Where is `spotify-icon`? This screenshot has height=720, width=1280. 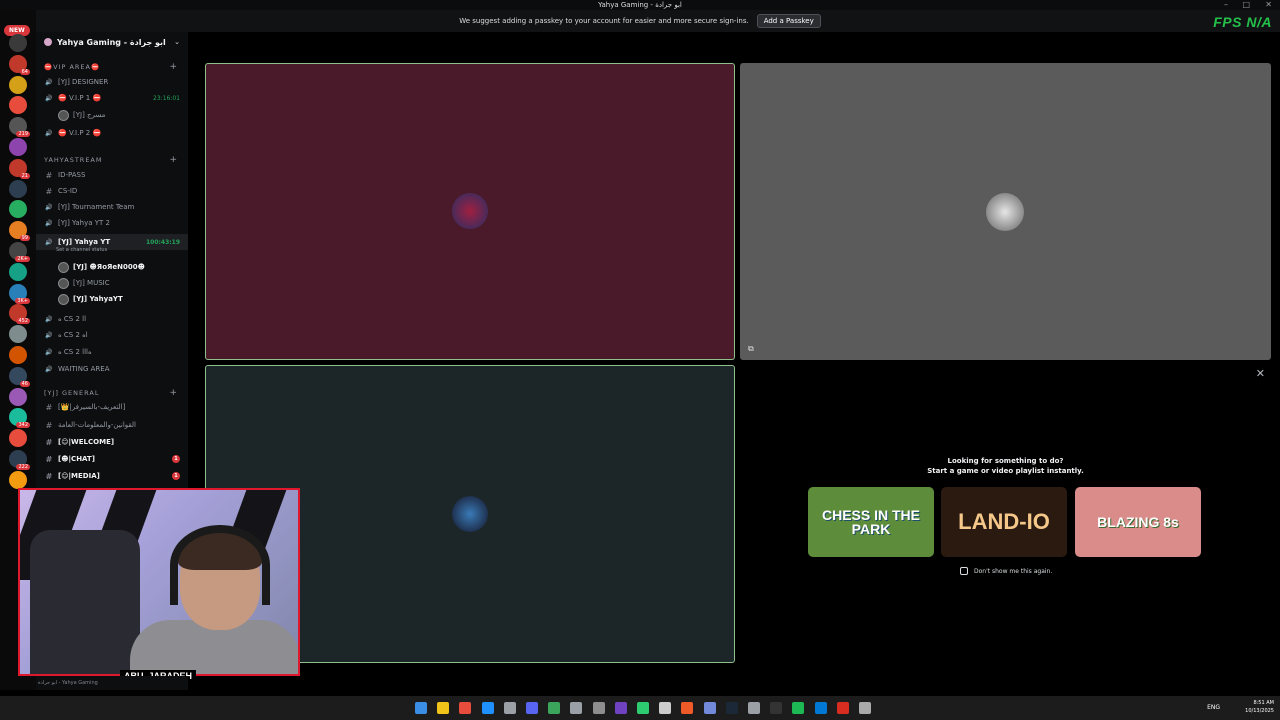
spotify-icon is located at coordinates (798, 708).